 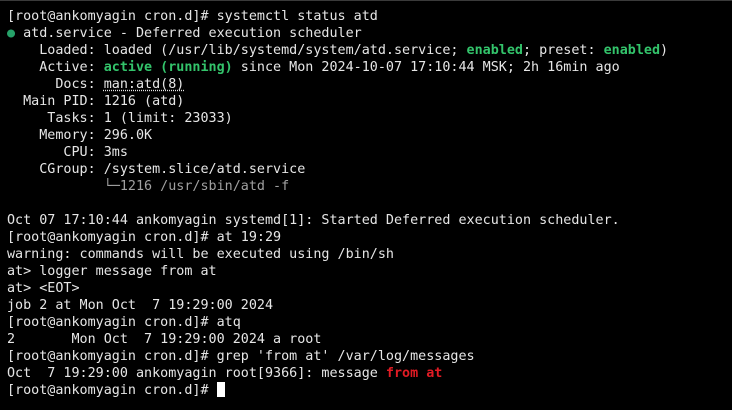 I want to click on field-value: ; preset:, so click(x=563, y=50).